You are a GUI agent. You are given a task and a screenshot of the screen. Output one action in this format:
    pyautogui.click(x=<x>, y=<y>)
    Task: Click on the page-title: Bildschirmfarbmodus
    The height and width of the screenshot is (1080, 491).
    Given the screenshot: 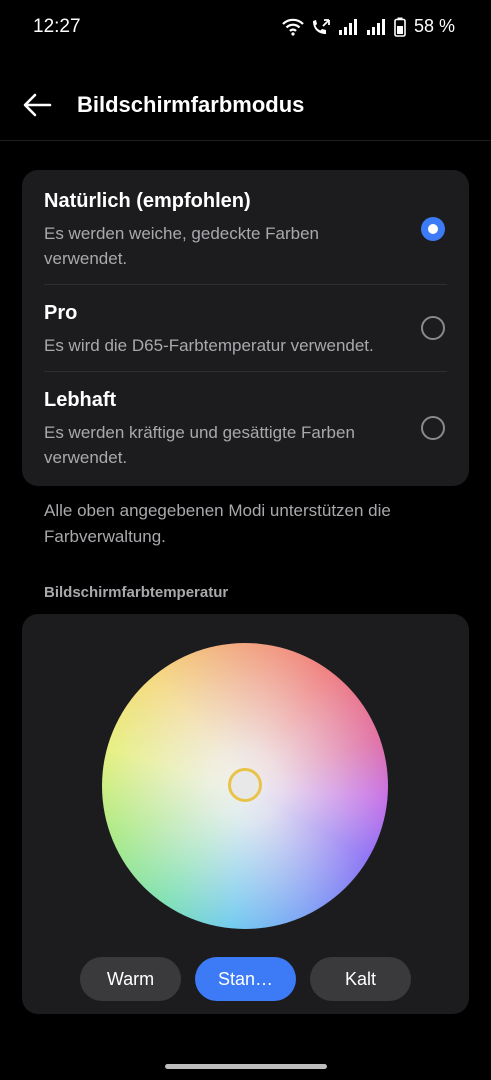 What is the action you would take?
    pyautogui.click(x=191, y=104)
    